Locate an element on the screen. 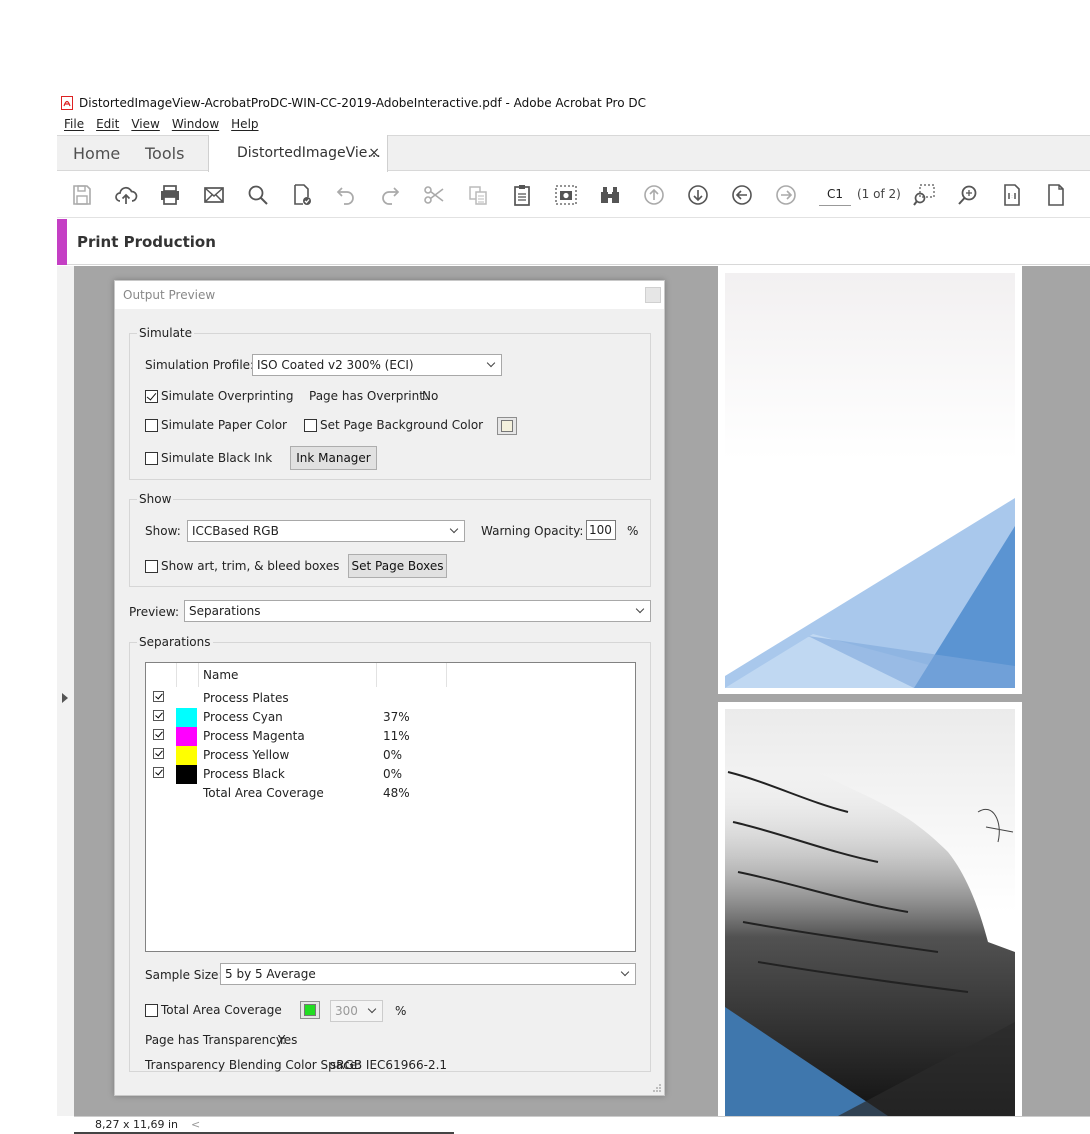 The width and height of the screenshot is (1090, 1134). paste-icon is located at coordinates (522, 195).